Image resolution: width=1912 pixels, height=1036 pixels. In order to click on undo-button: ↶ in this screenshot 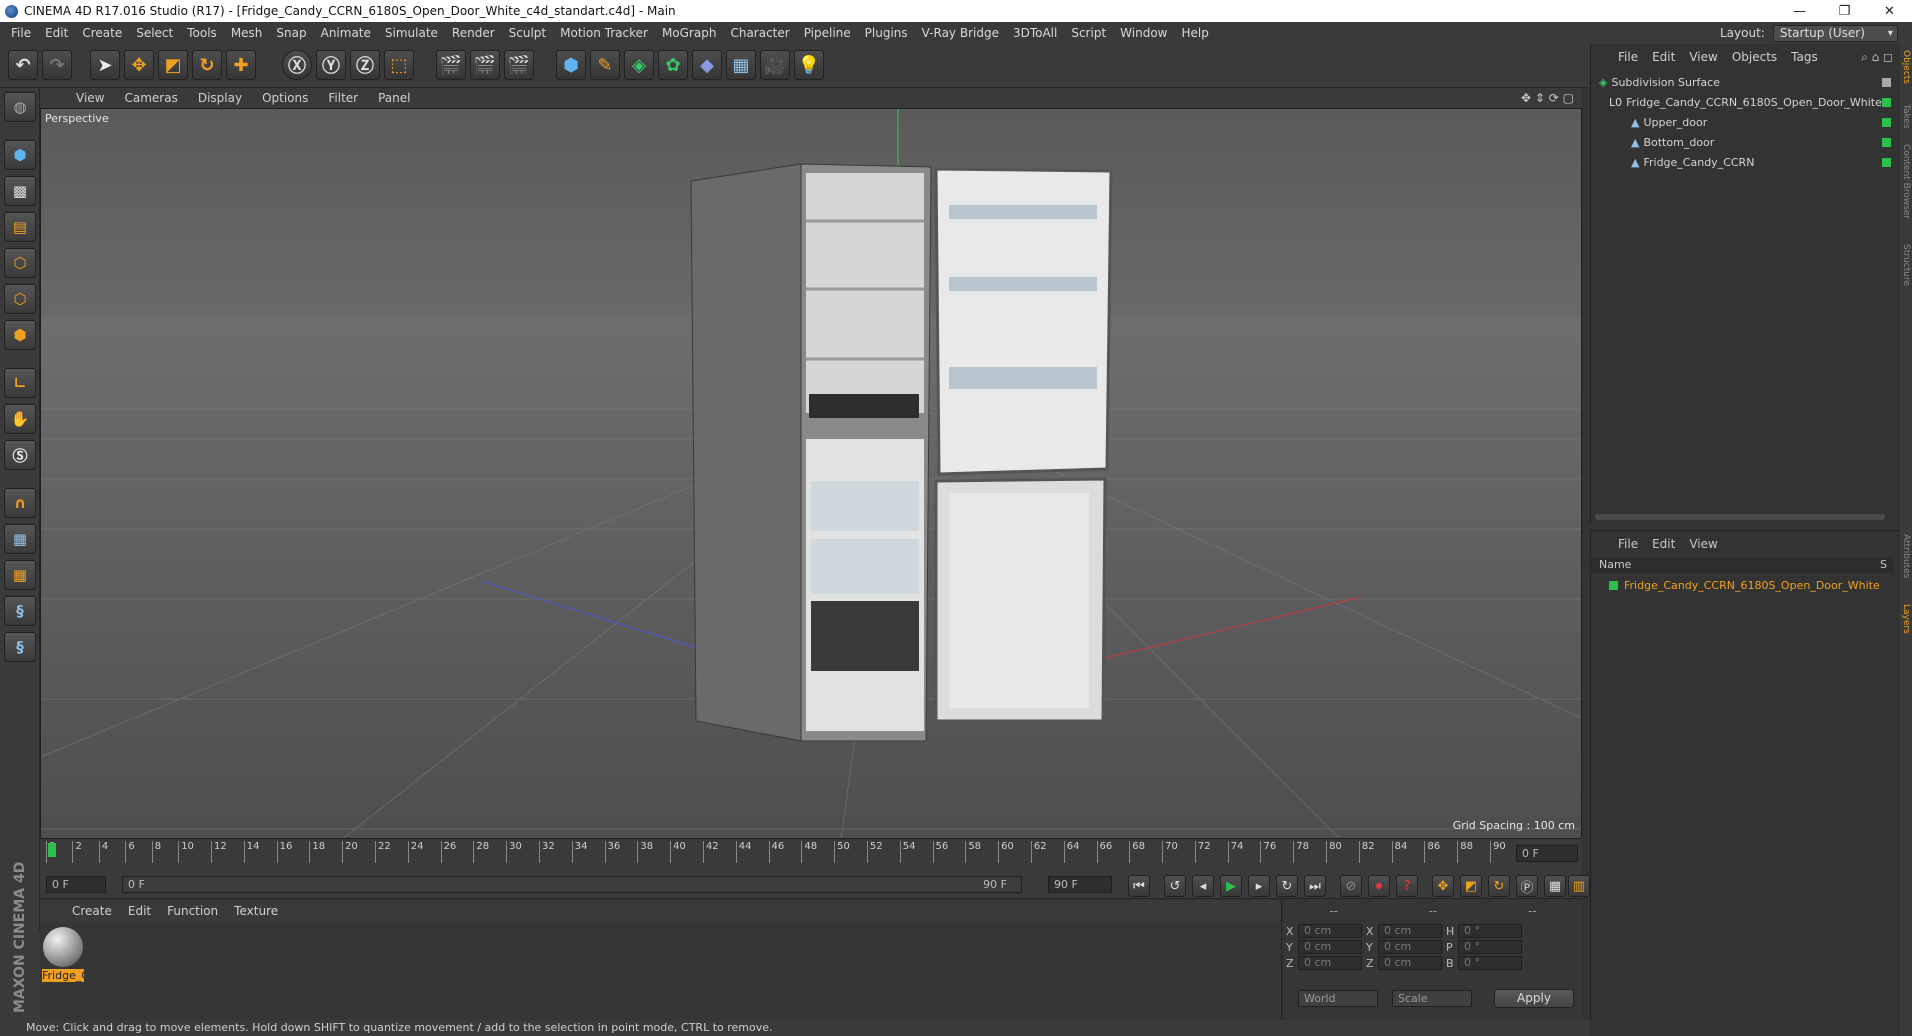, I will do `click(23, 65)`.